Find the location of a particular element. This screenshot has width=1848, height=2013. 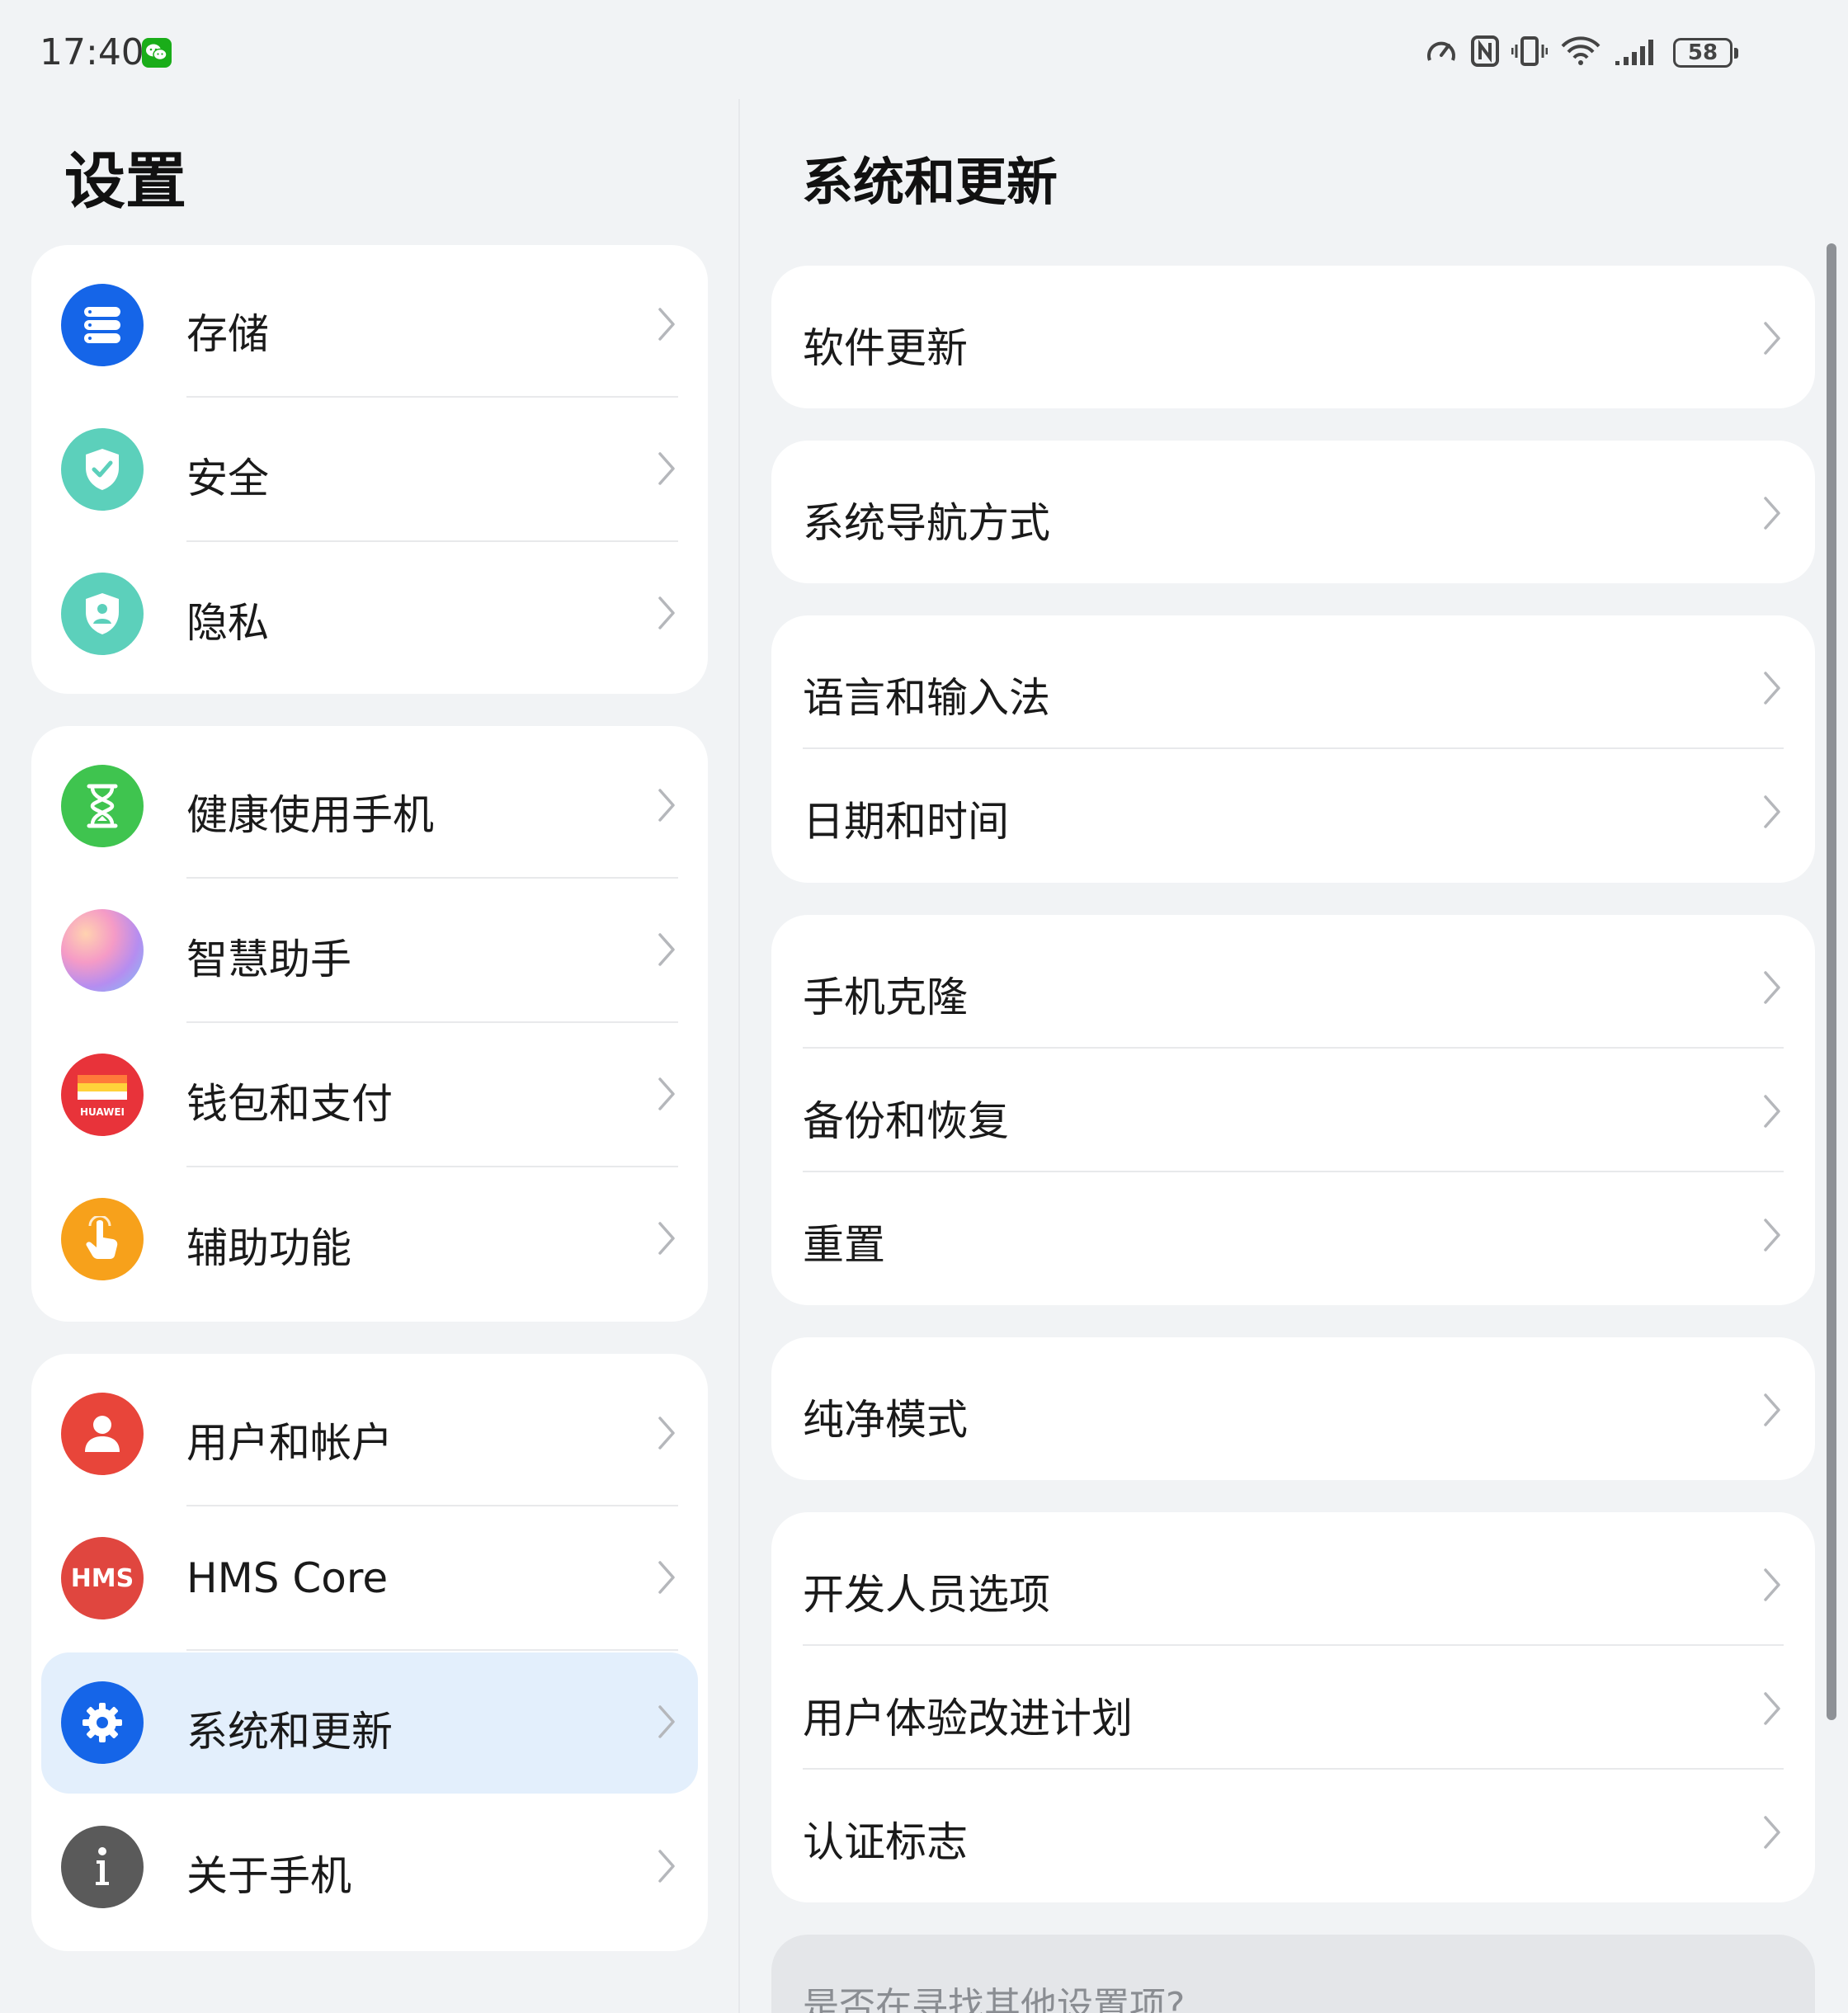

settings-item-label: 系统和更新 is located at coordinates (289, 1732).